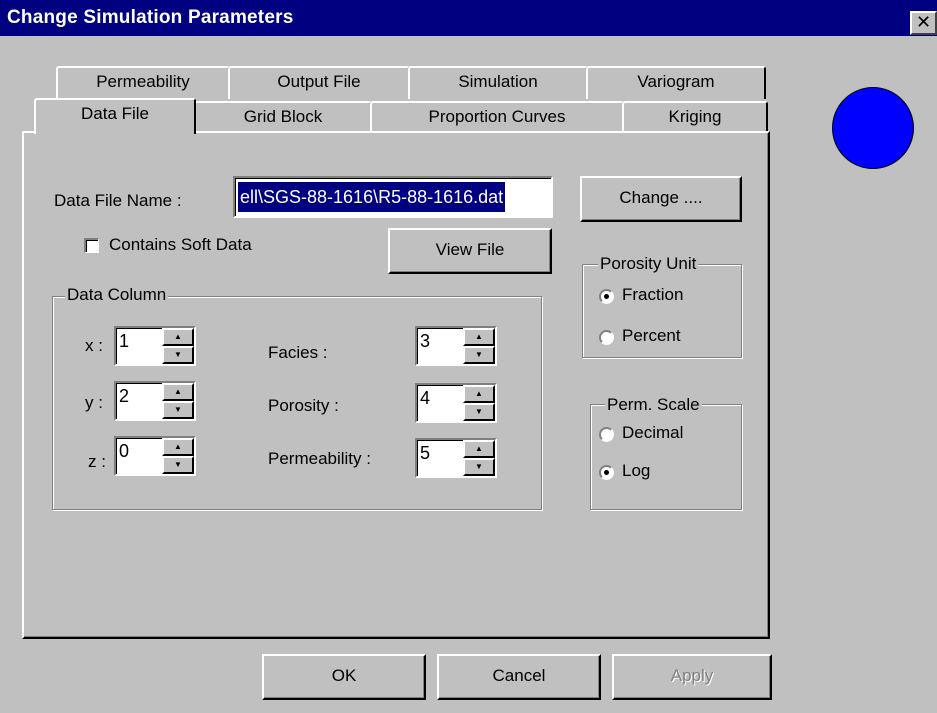 This screenshot has height=713, width=937. What do you see at coordinates (180, 244) in the screenshot?
I see `soft-data-label: Contains Soft Data` at bounding box center [180, 244].